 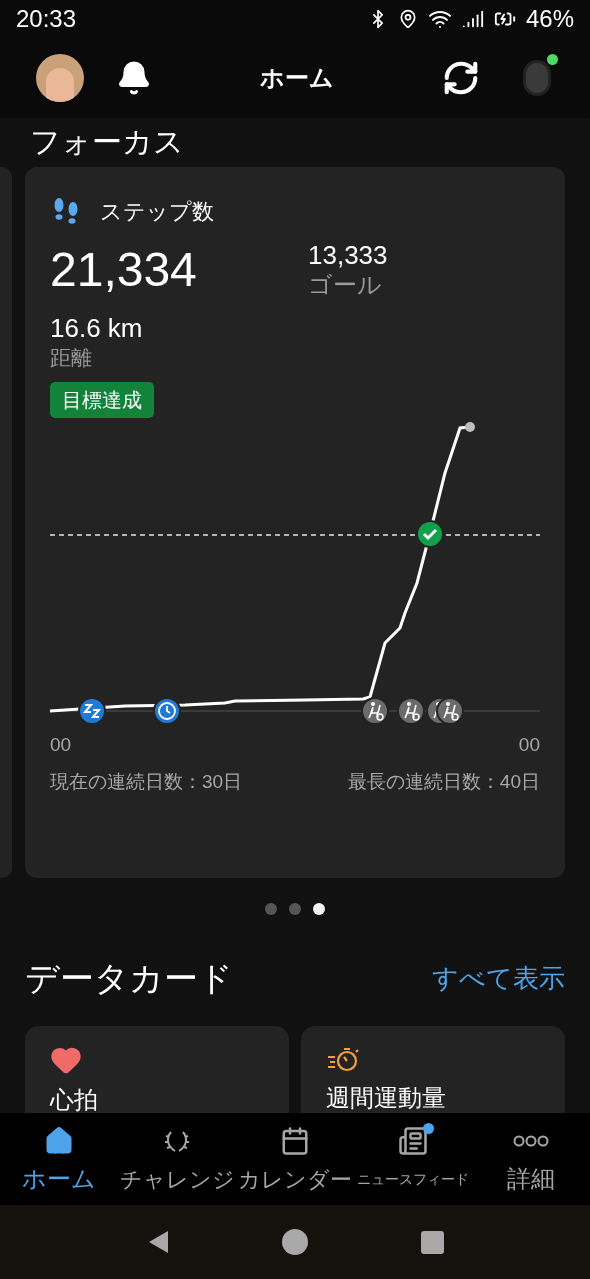 What do you see at coordinates (97, 328) in the screenshot?
I see `distance-value: 16.6 km` at bounding box center [97, 328].